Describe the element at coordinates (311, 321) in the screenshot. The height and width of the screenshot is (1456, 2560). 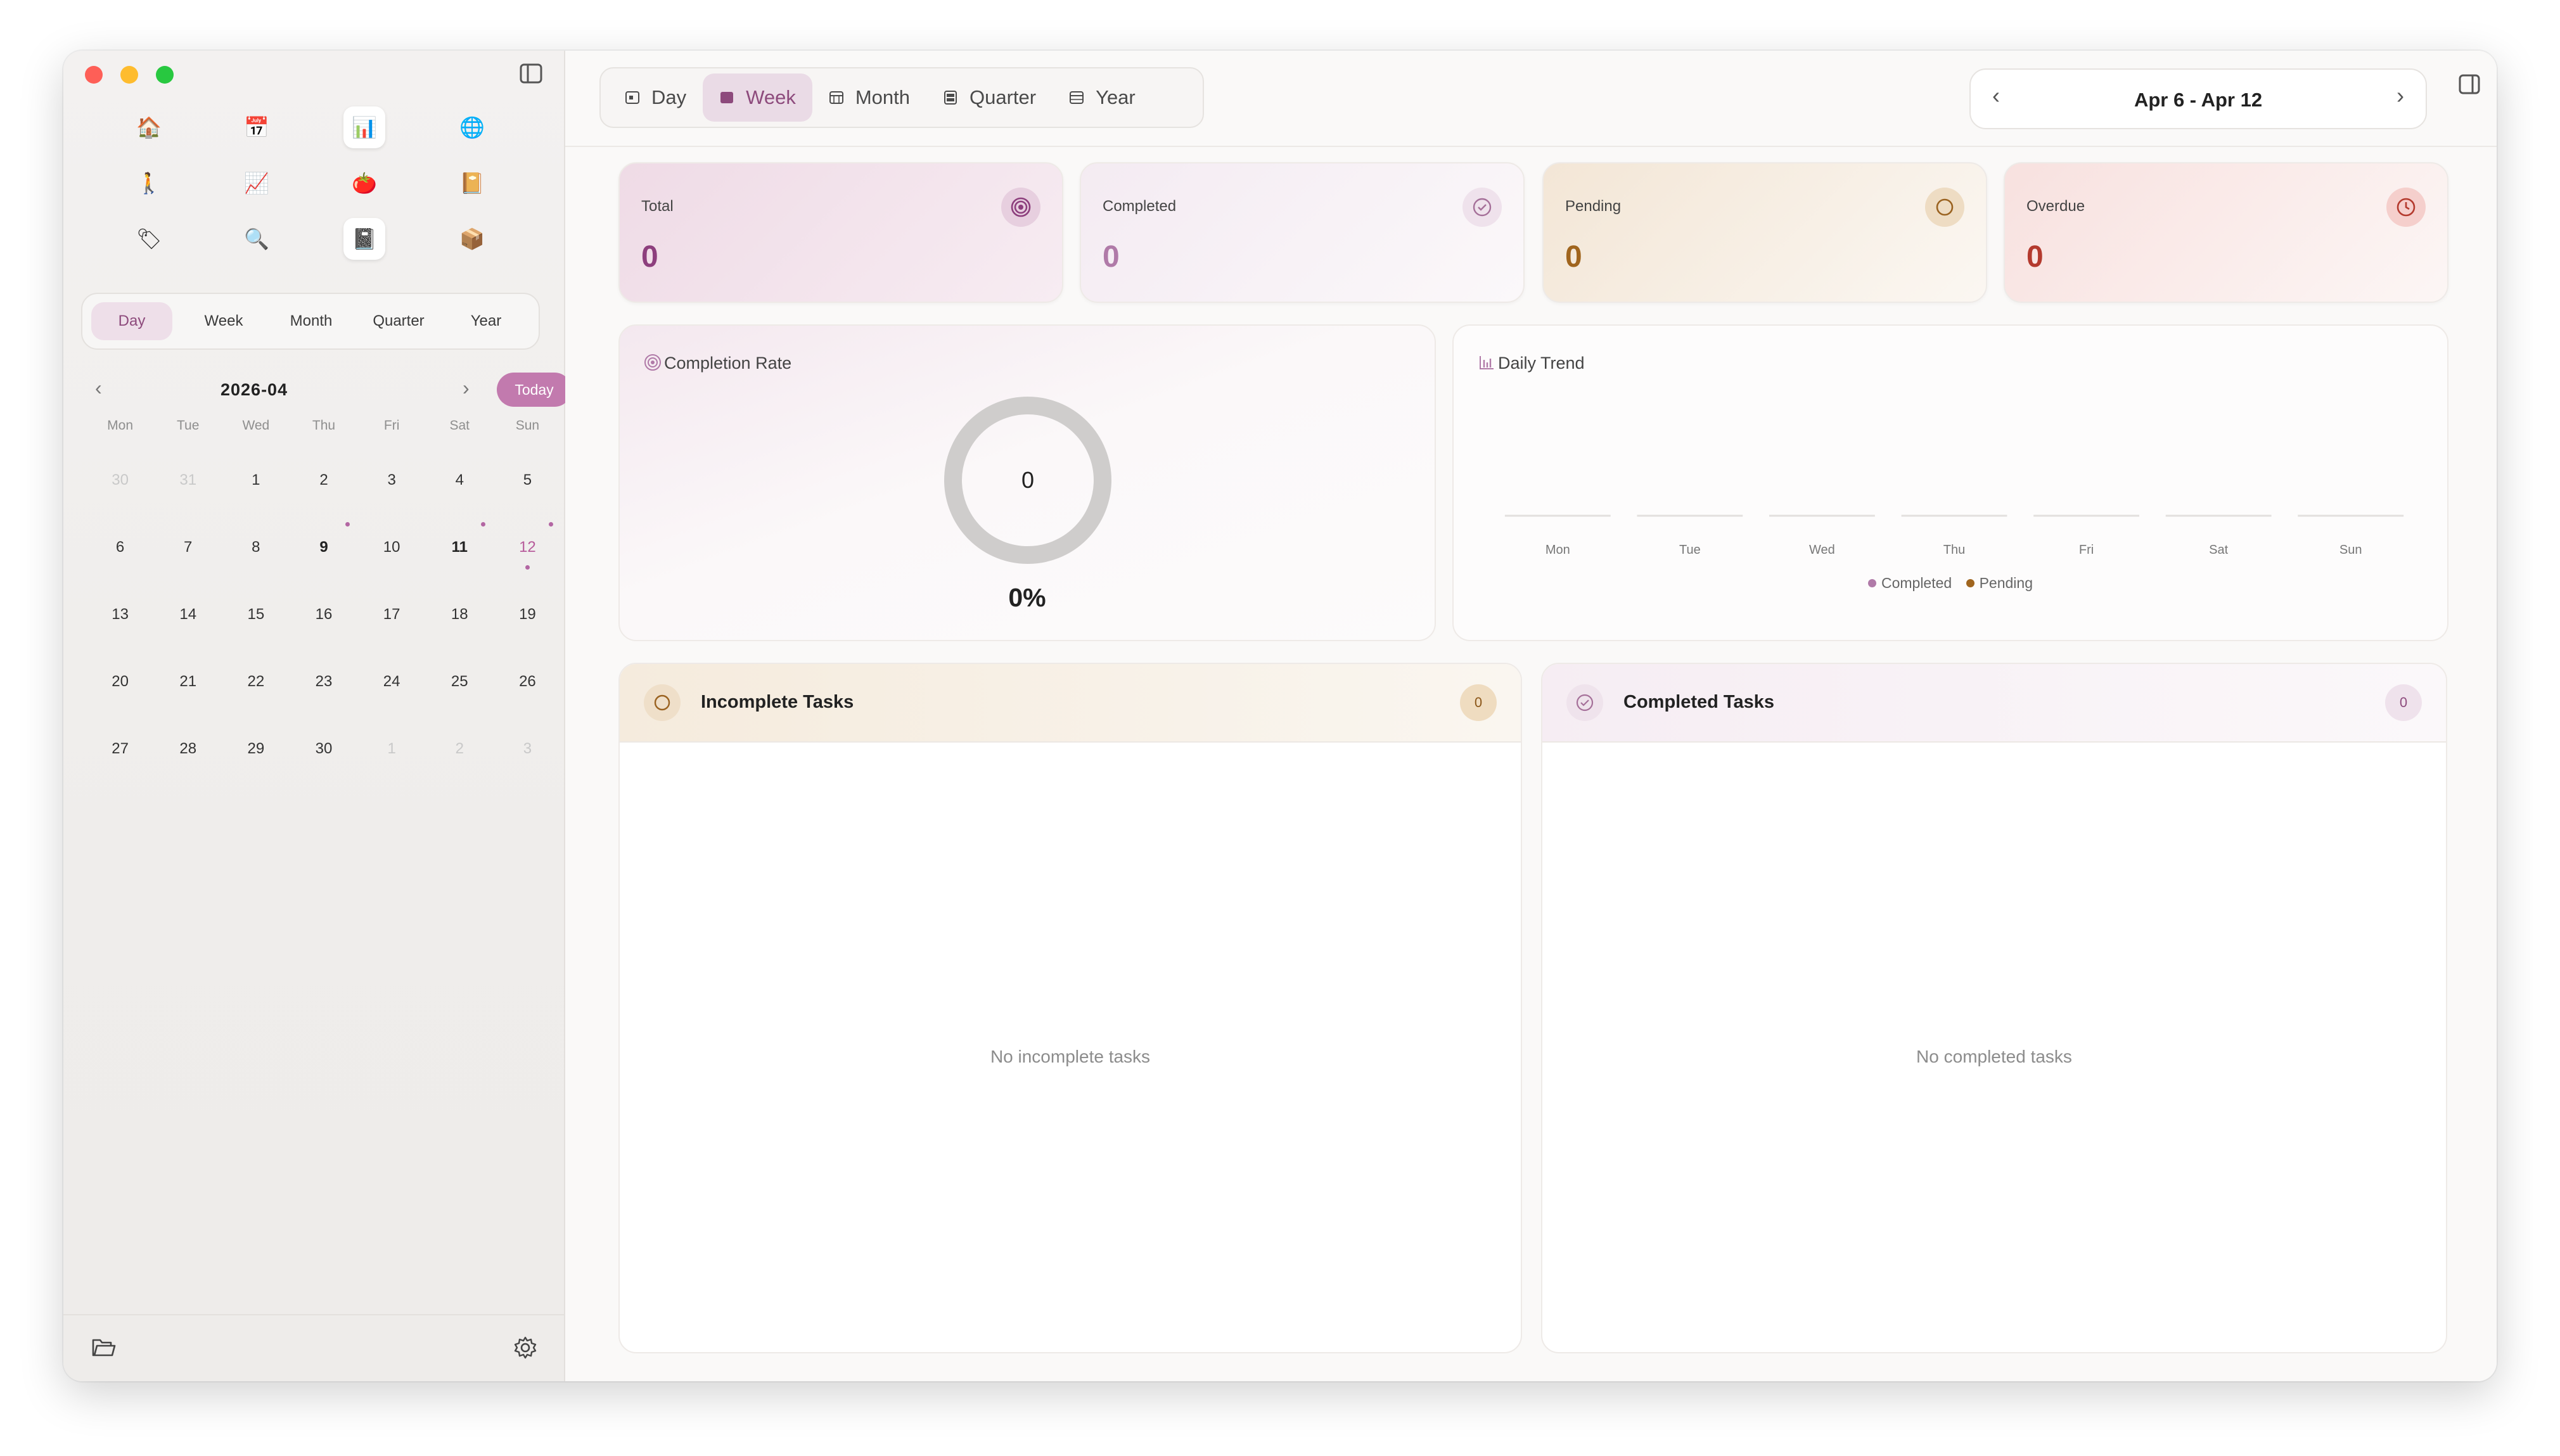
I see `sidebar-period-month: Month` at that location.